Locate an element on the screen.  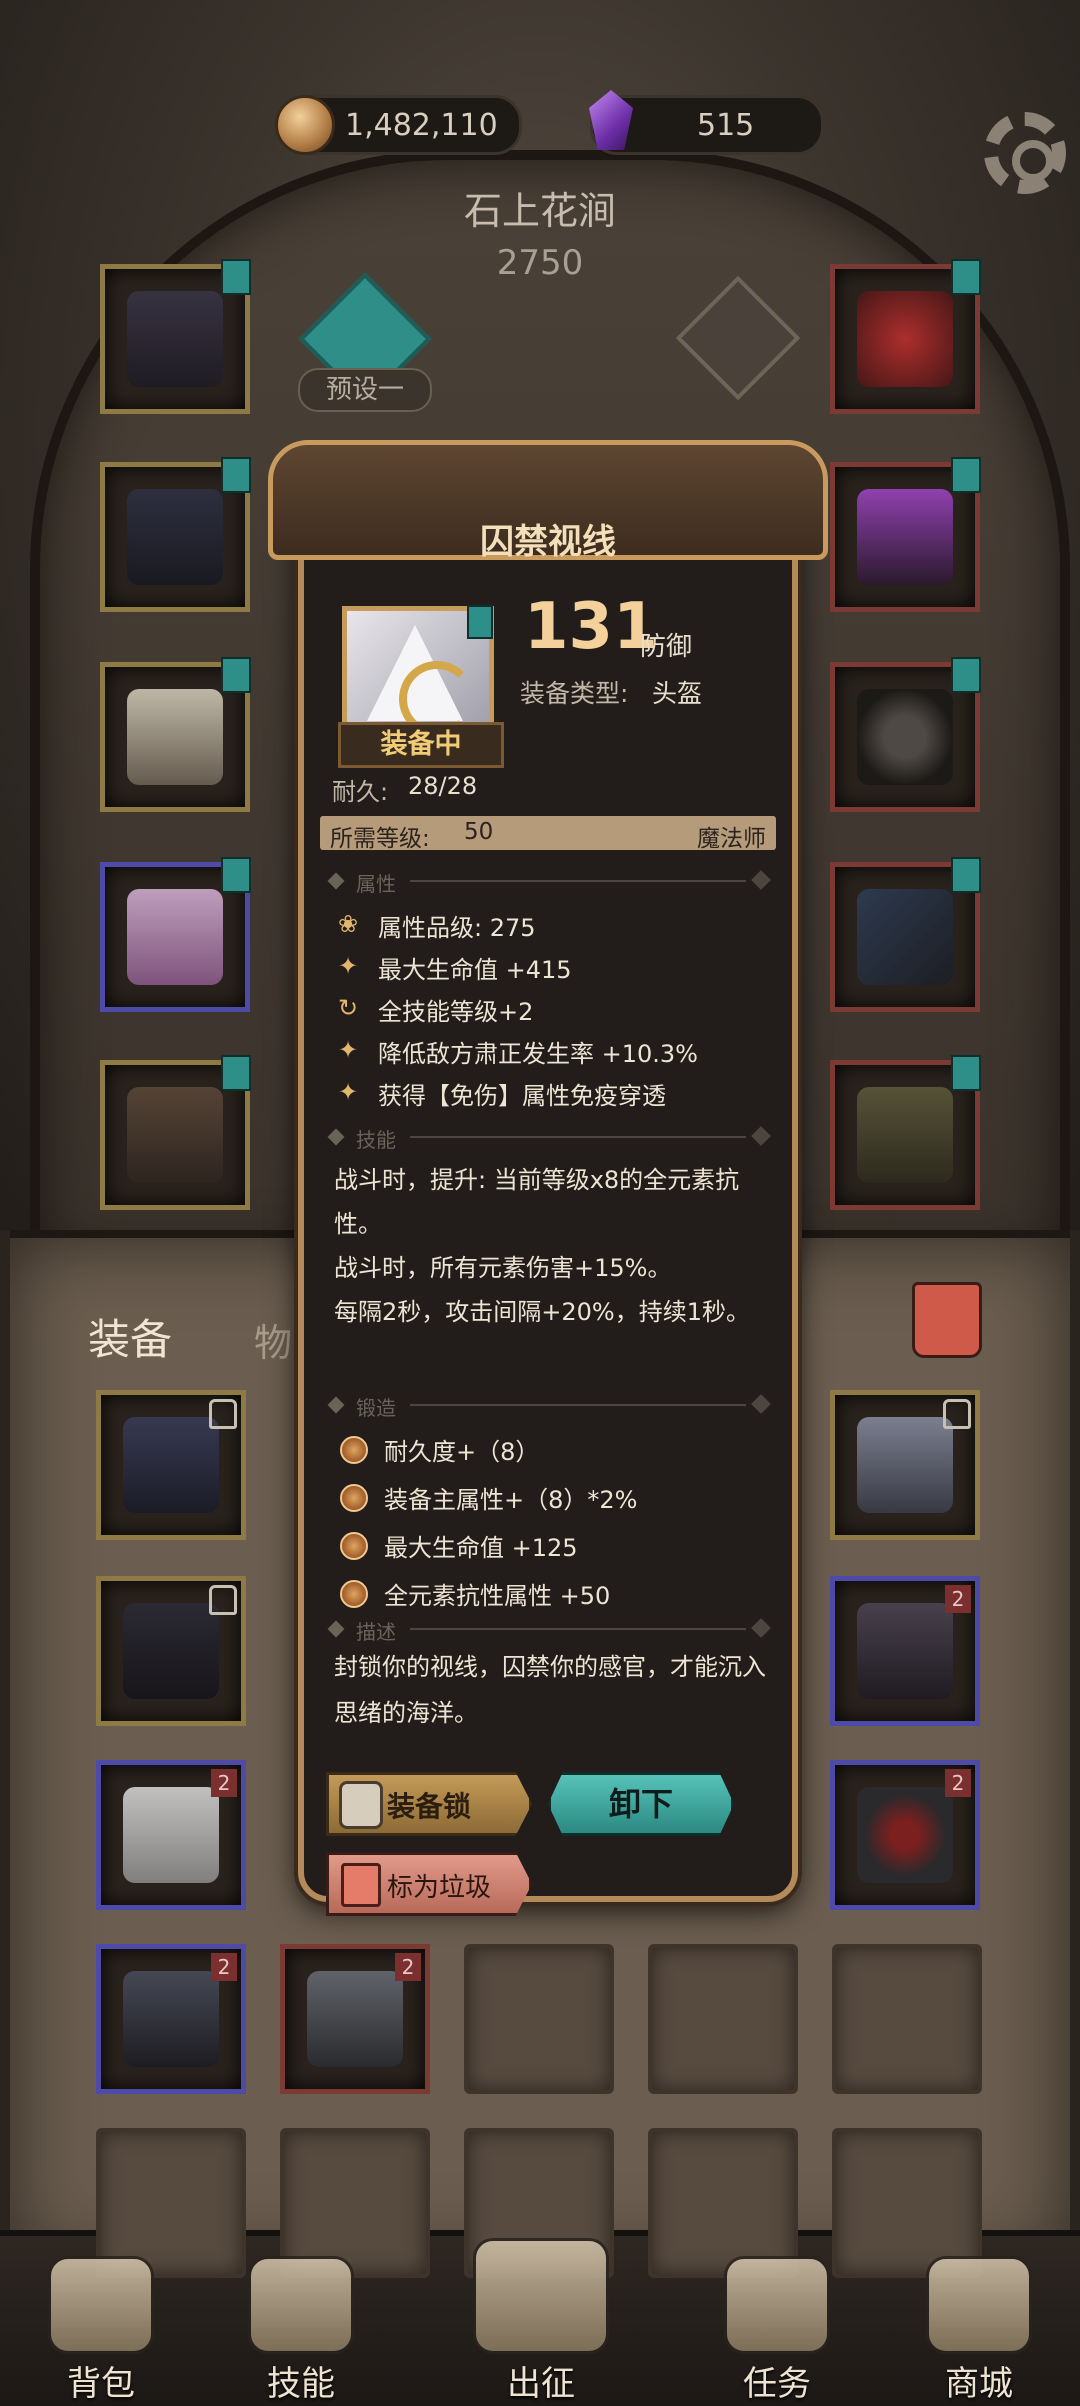
forge-text: 全元素抗性属性 +50 is located at coordinates (497, 1596).